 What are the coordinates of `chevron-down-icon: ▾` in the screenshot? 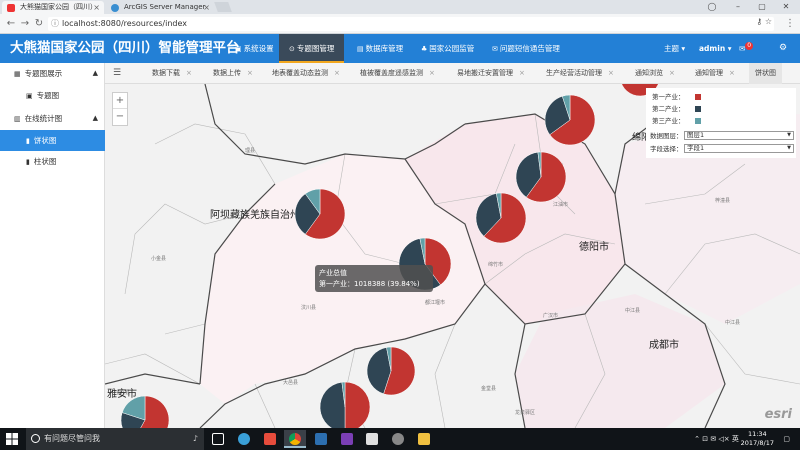 It's located at (683, 48).